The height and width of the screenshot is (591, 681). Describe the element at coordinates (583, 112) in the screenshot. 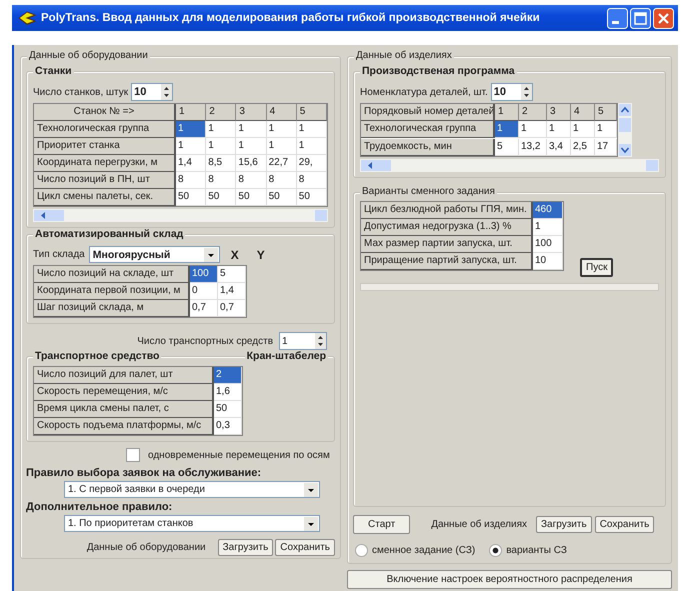

I see `column-header: 4` at that location.